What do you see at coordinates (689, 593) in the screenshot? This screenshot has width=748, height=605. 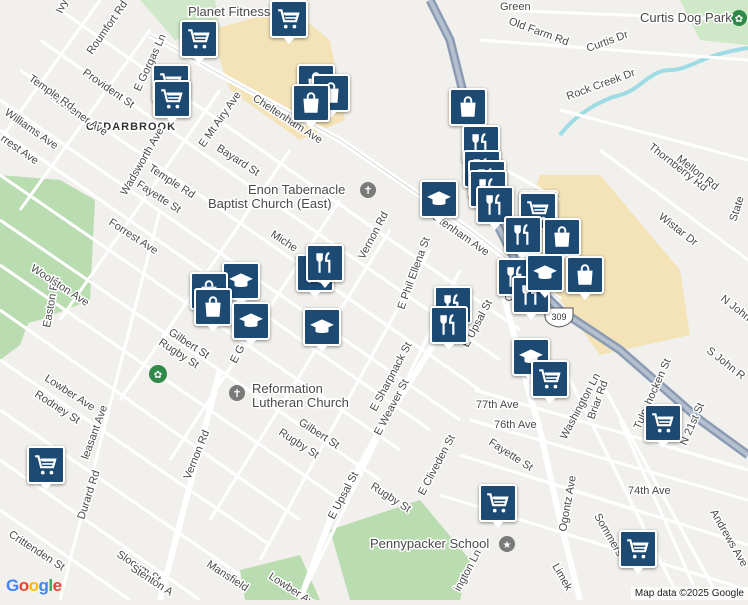 I see `map-attribution: Map data ©2025 Google` at bounding box center [689, 593].